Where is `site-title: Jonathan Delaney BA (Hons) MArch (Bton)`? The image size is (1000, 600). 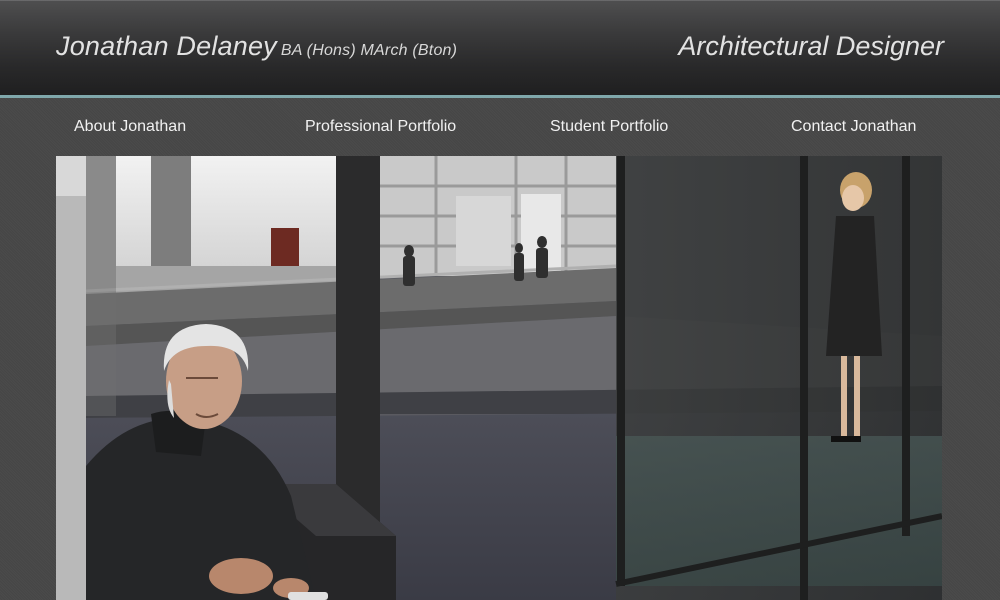 site-title: Jonathan Delaney BA (Hons) MArch (Bton) is located at coordinates (256, 46).